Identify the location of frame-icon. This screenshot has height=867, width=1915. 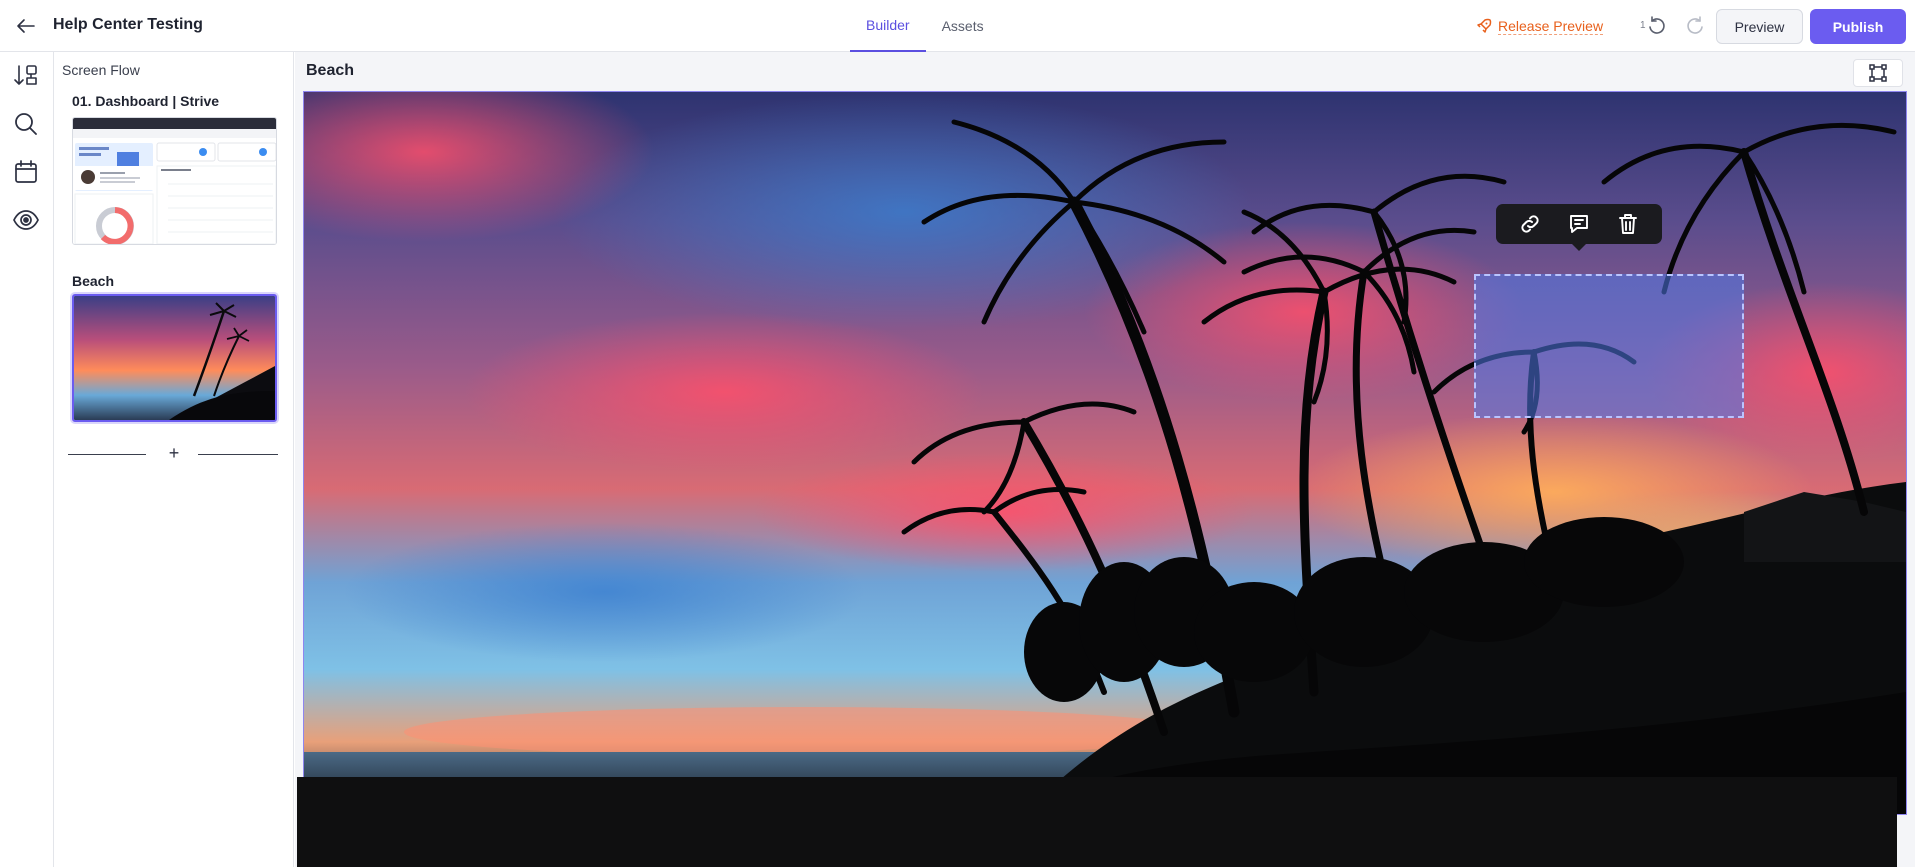
(1878, 73).